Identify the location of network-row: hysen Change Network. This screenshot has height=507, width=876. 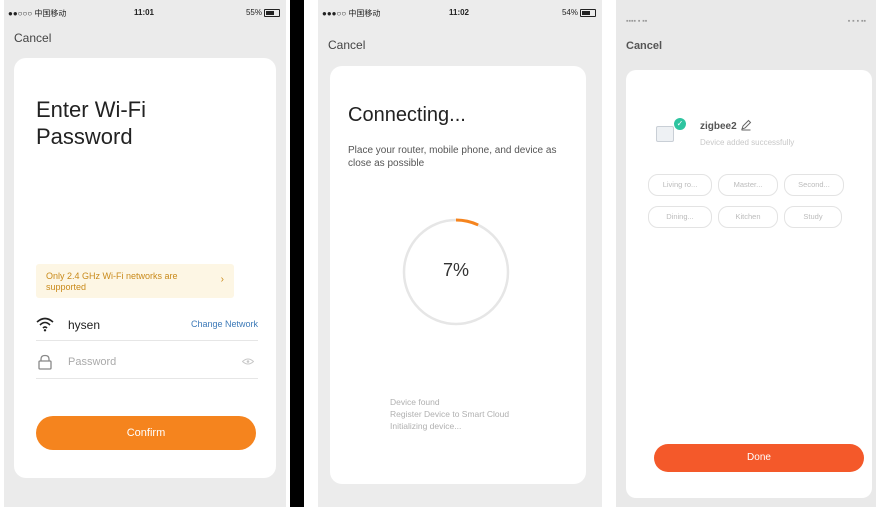
(147, 325).